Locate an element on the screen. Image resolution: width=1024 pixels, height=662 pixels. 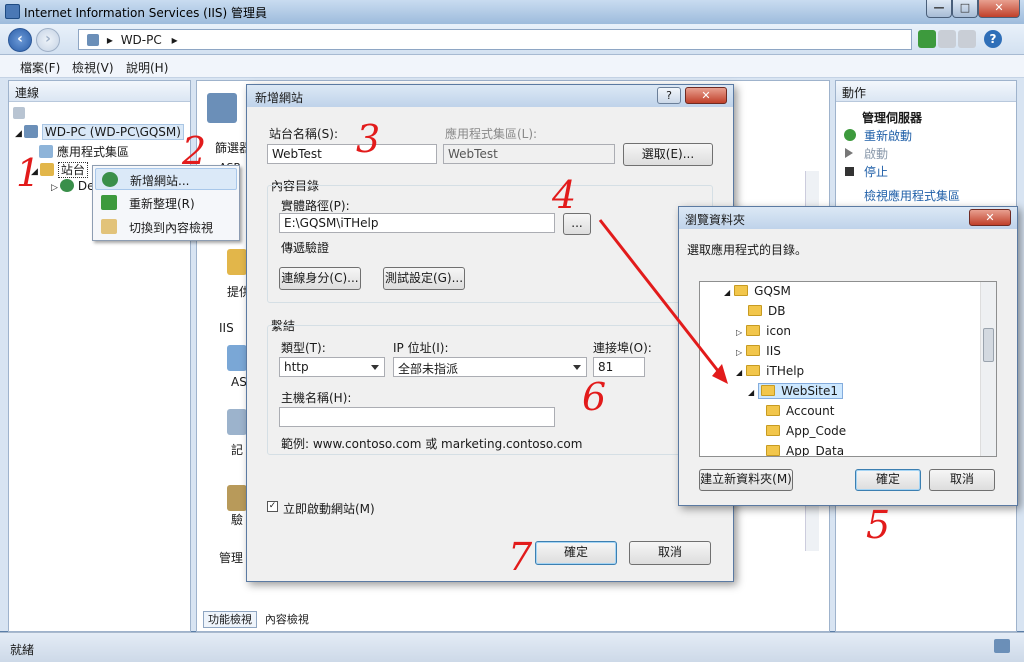
annotation-step-2: 2 is located at coordinates (194, 151).